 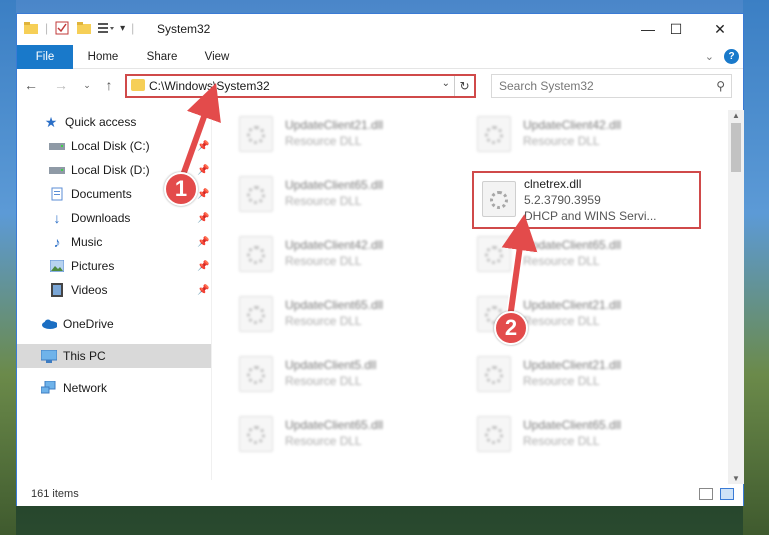 I want to click on large-icons-view-icon, so click(x=727, y=494).